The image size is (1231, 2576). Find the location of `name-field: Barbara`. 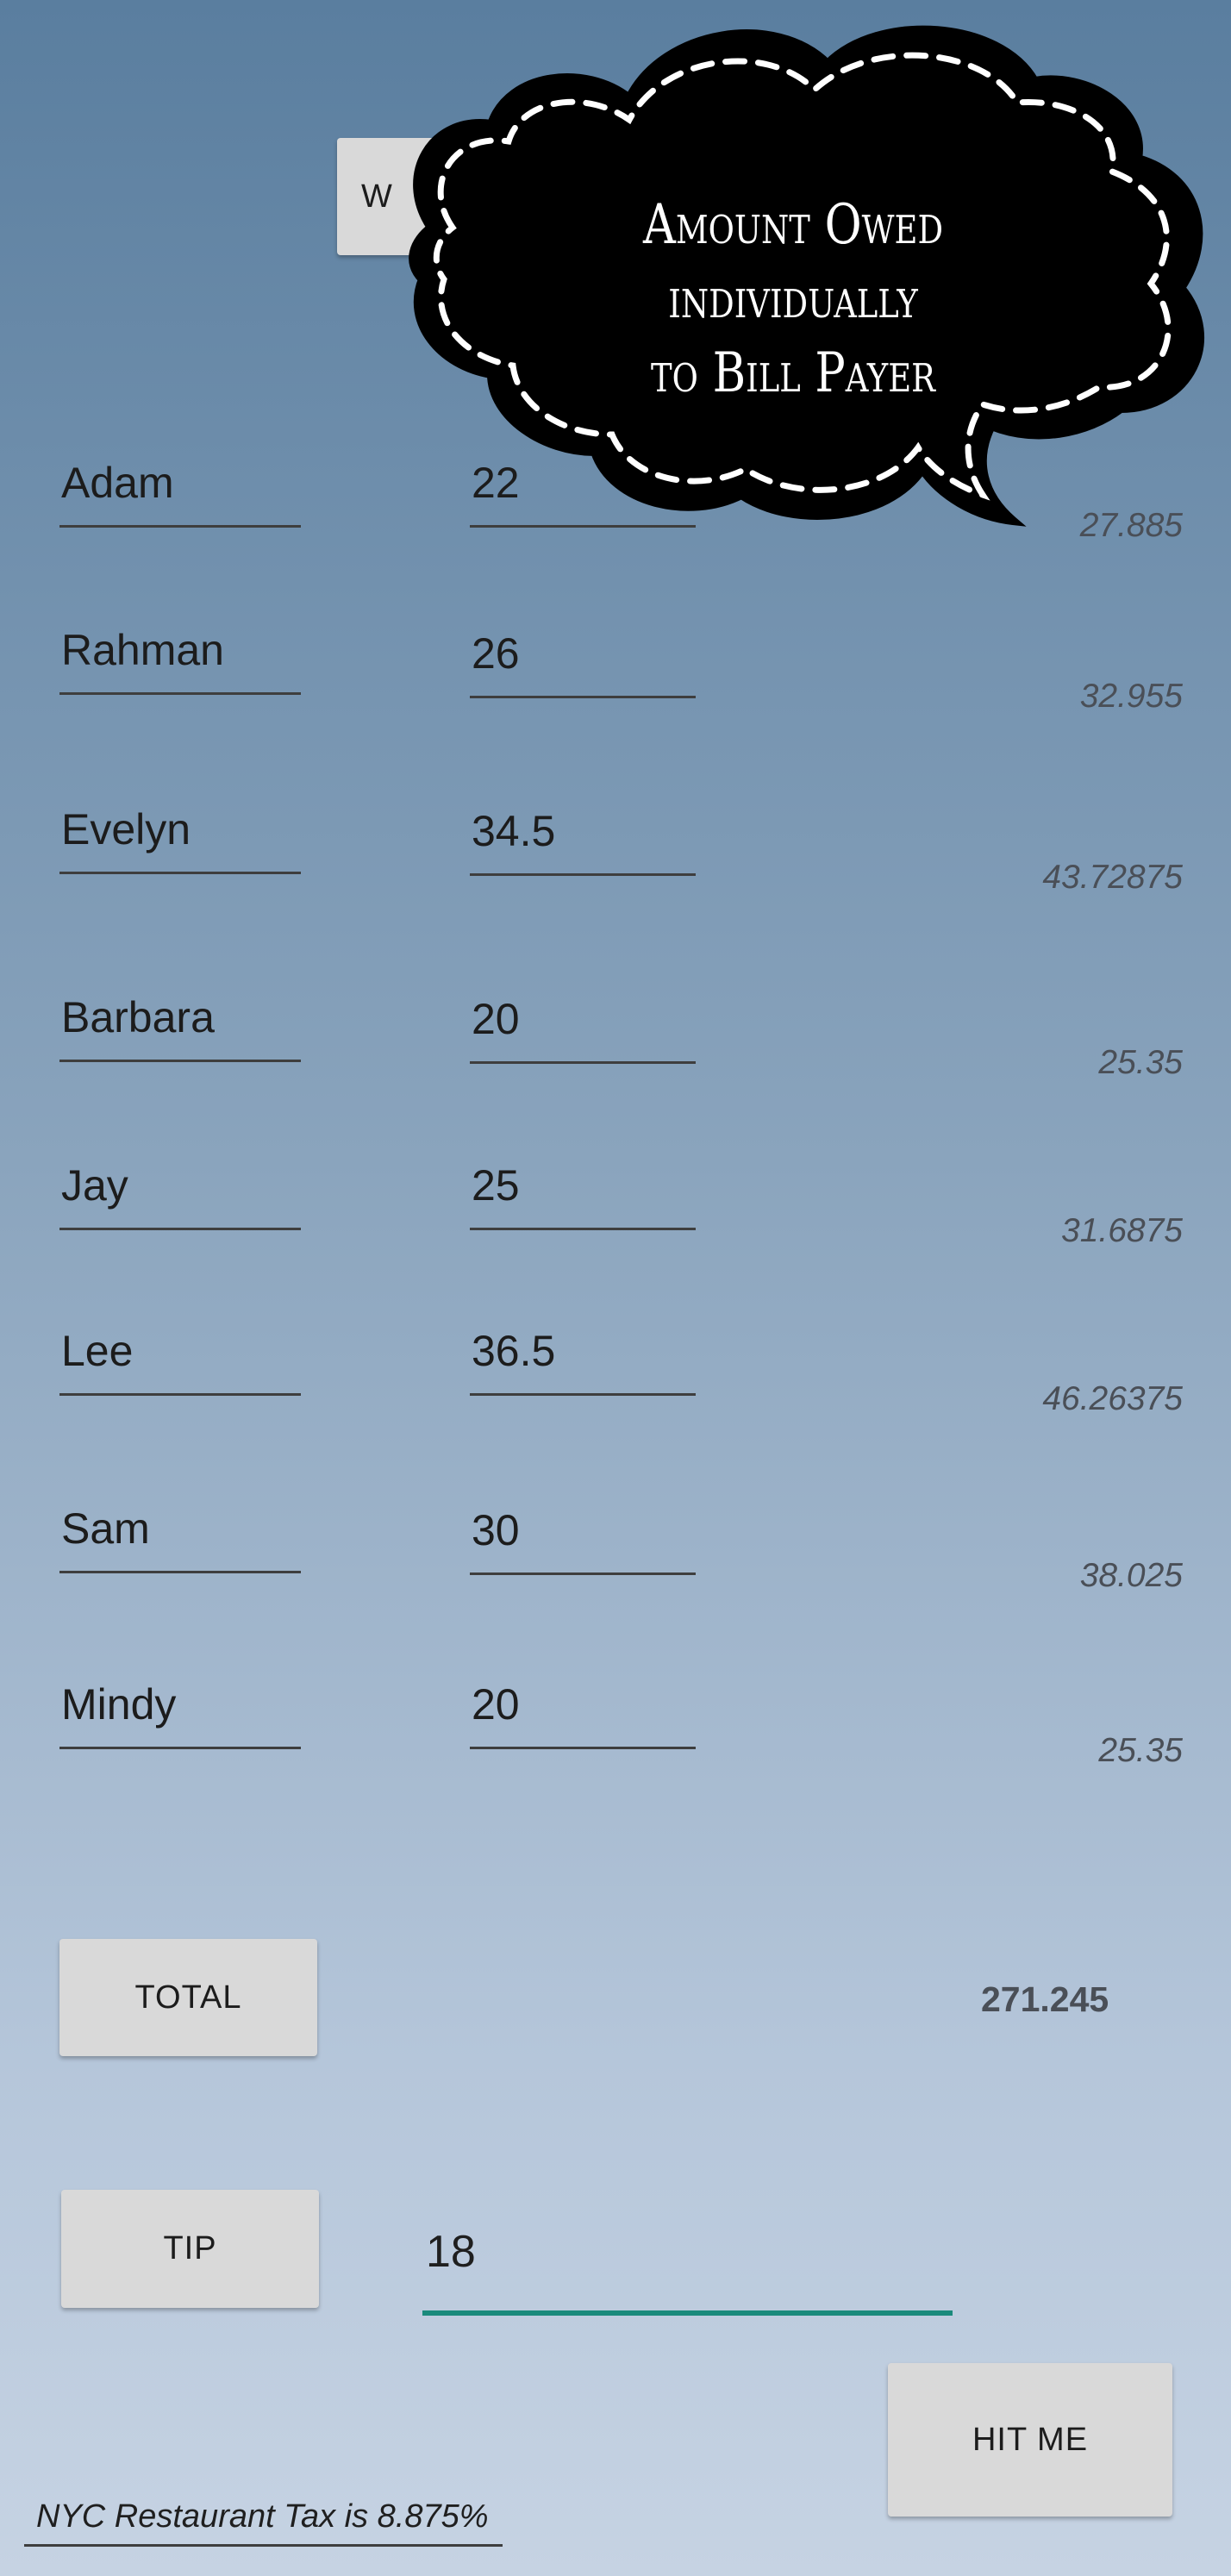

name-field: Barbara is located at coordinates (180, 1029).